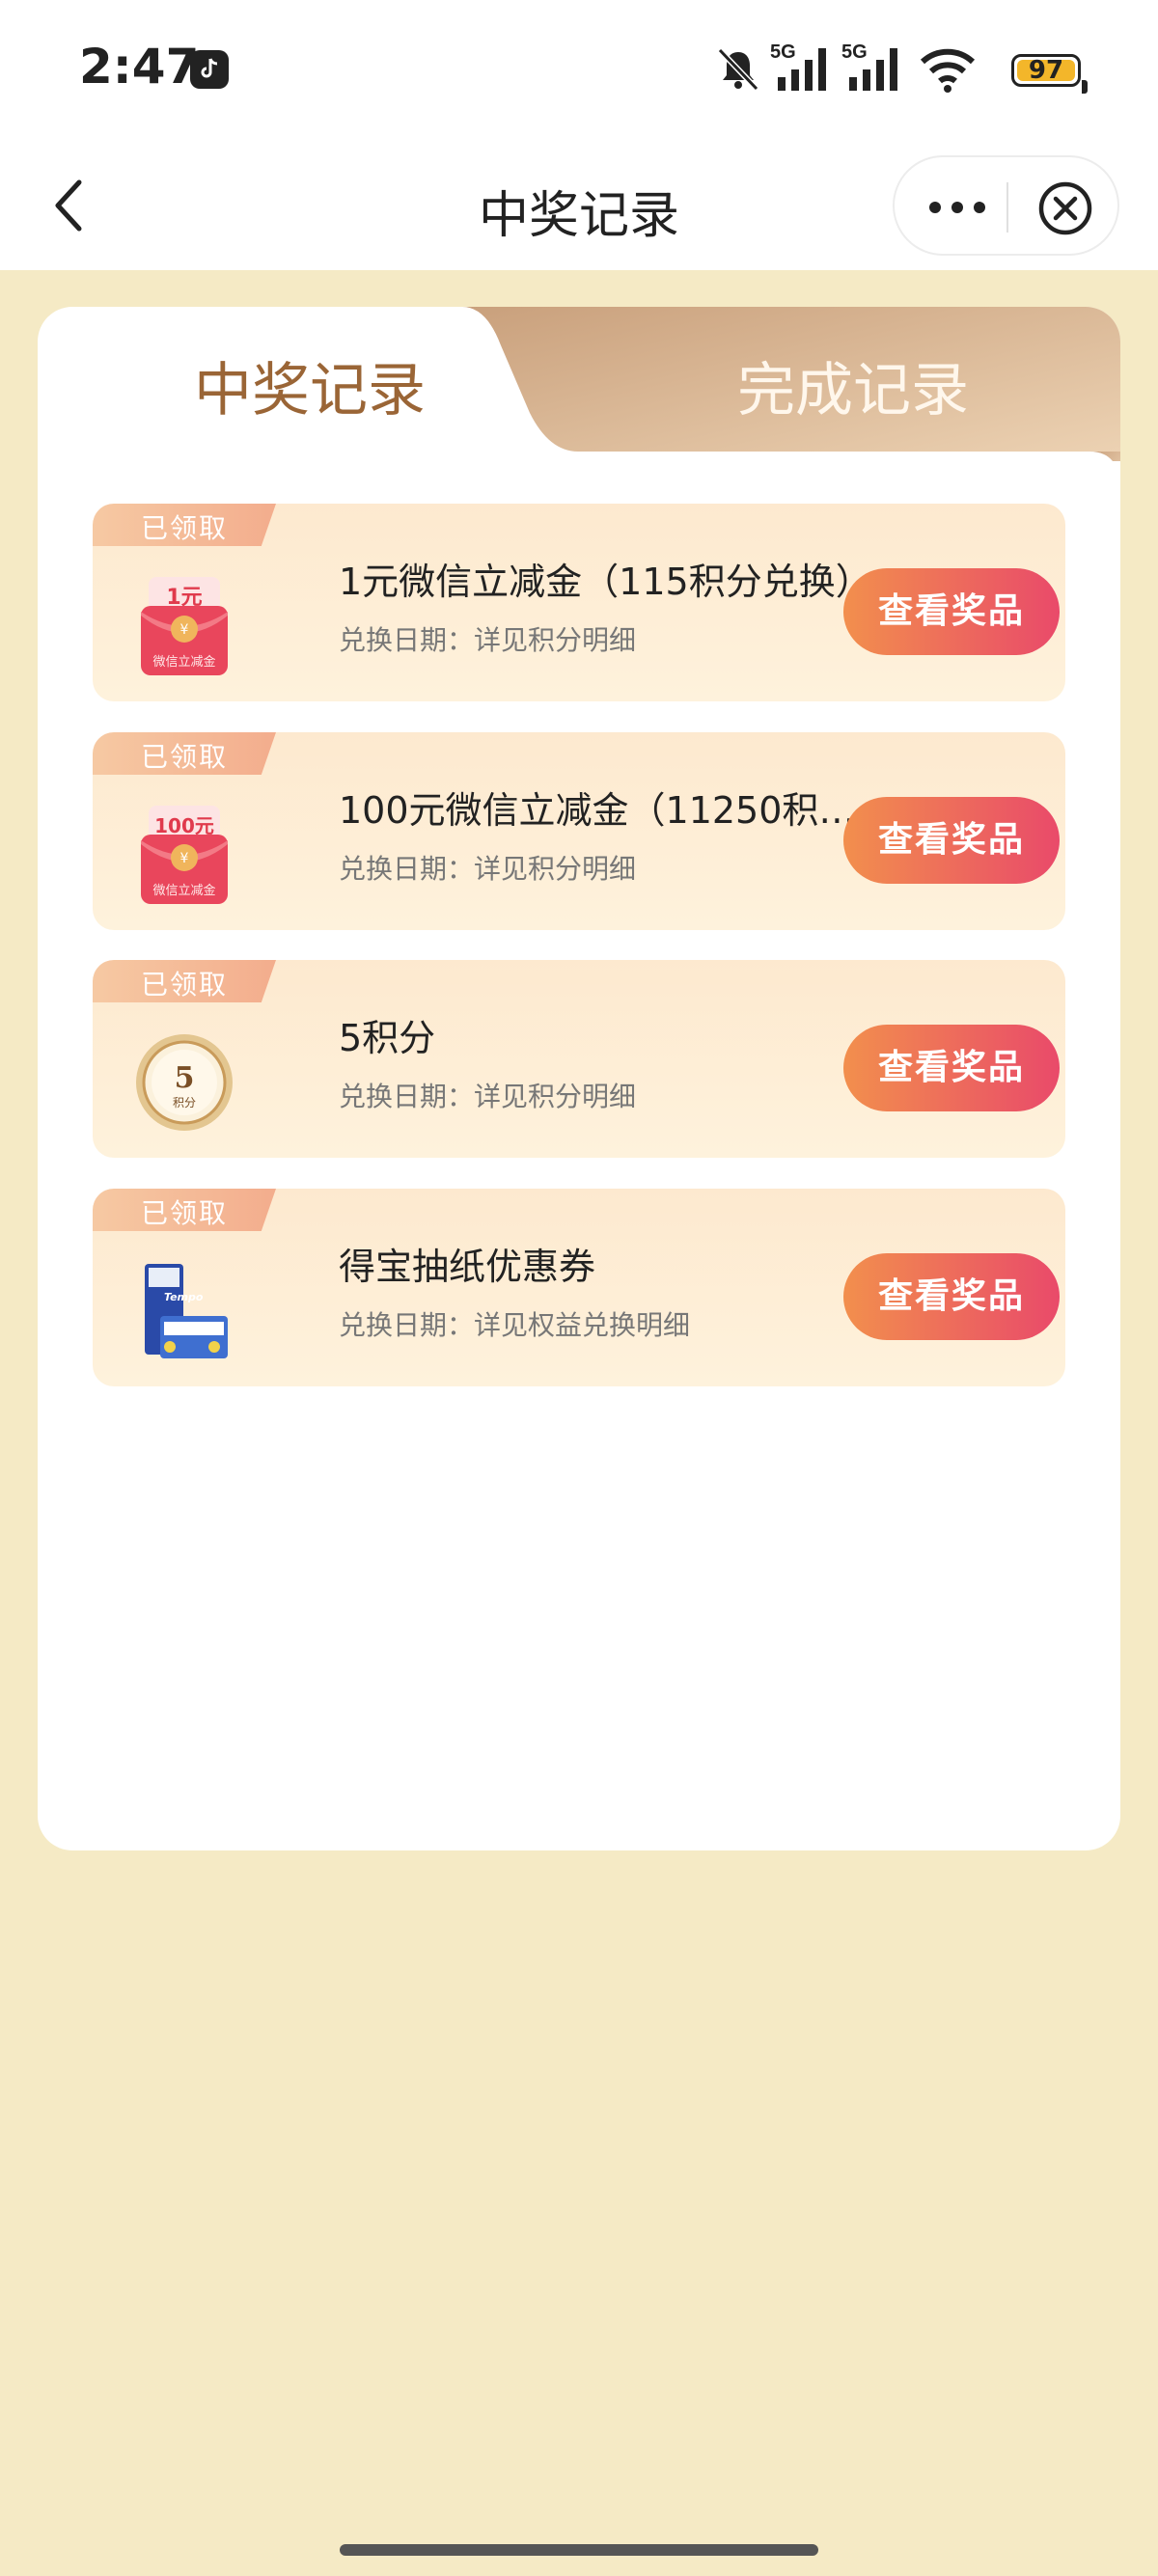 Image resolution: width=1158 pixels, height=2576 pixels. Describe the element at coordinates (869, 66) in the screenshot. I see `signal-5g-icon-2: 5G` at that location.